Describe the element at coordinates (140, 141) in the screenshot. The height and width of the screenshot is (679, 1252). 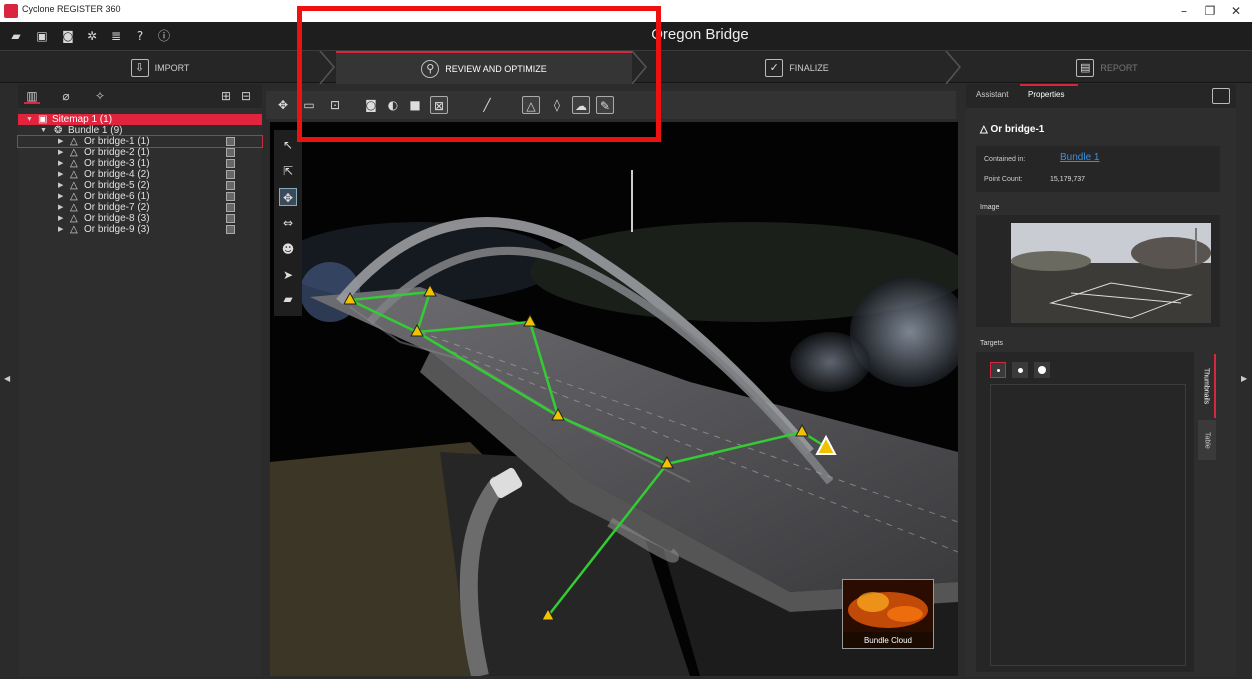
I see `tree-setup-row: ▶ △ Or bridge-1 (1)` at that location.